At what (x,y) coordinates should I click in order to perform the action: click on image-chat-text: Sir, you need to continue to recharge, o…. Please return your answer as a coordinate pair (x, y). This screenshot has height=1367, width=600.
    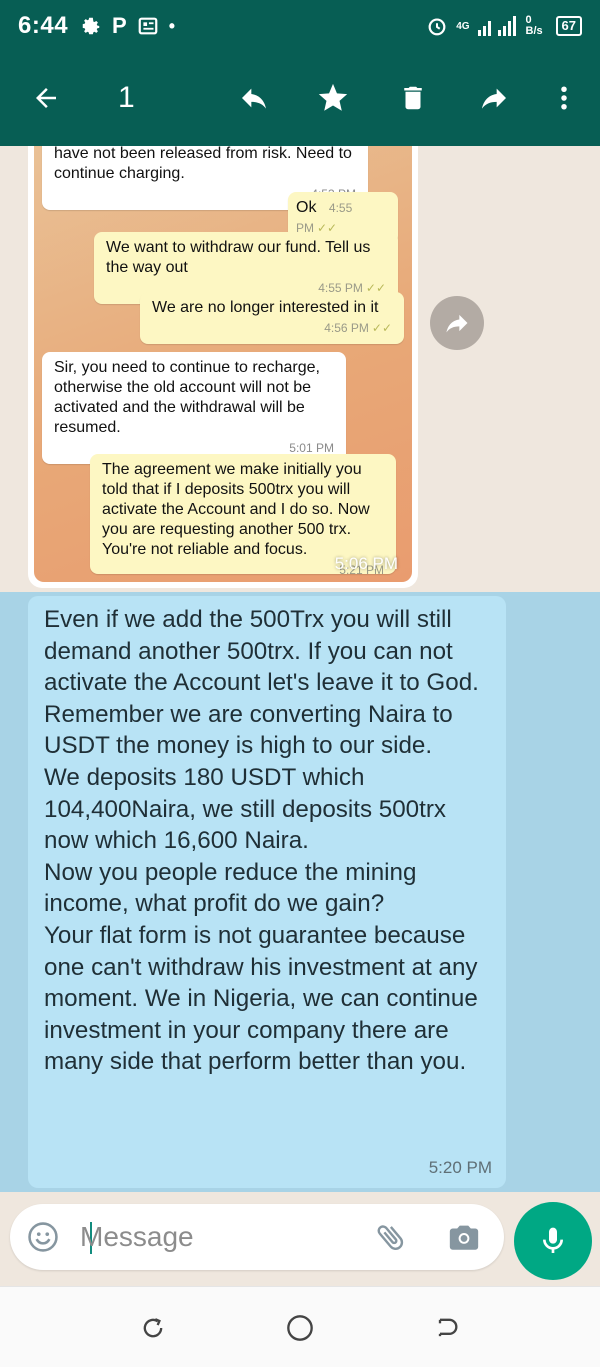
    Looking at the image, I should click on (187, 397).